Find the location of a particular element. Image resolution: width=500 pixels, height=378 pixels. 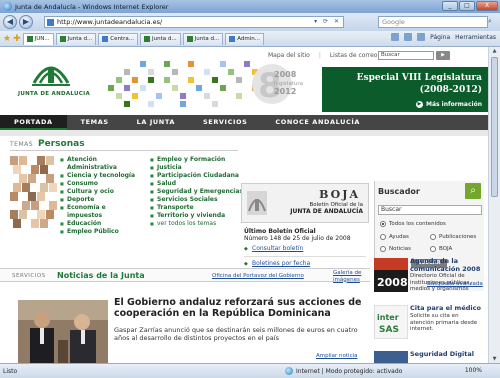

junta-logo: JUNTA DE ANDALUCIA is located at coordinates (50, 81).